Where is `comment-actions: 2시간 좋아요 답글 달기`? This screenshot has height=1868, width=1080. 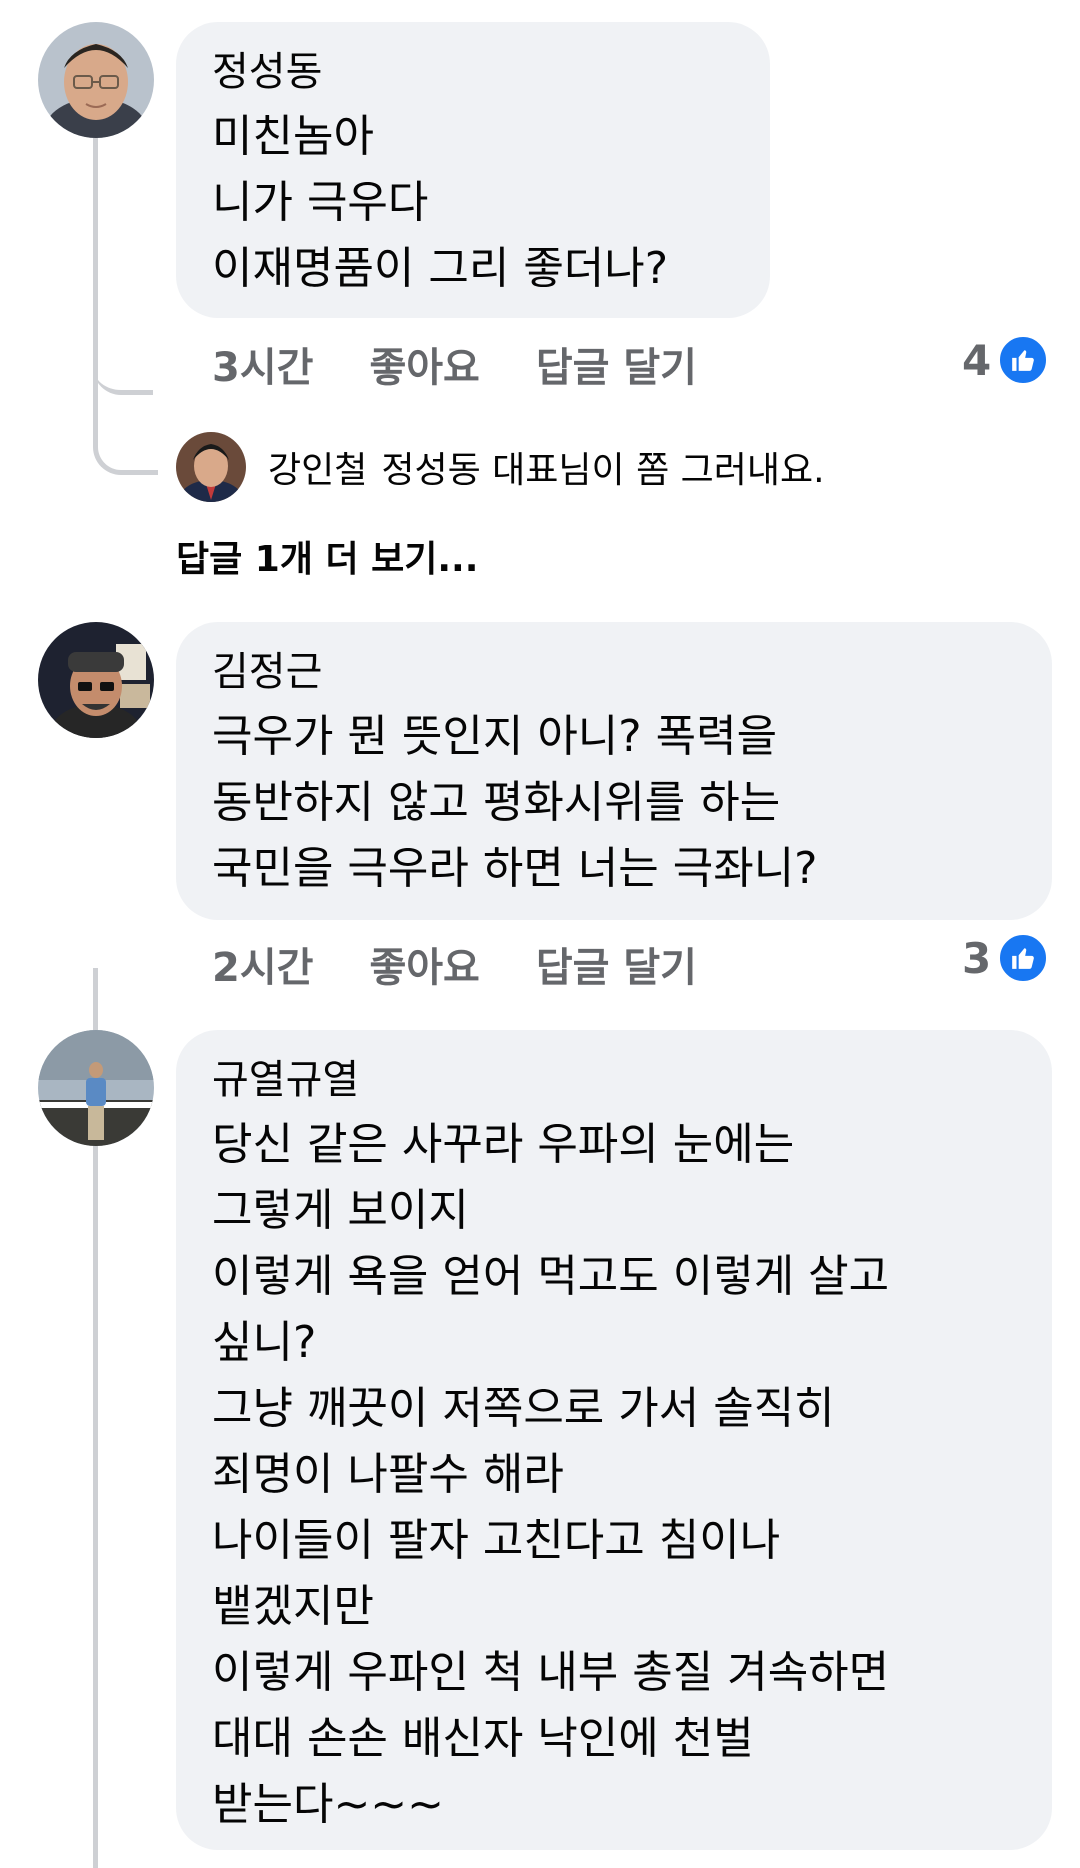
comment-actions: 2시간 좋아요 답글 달기 is located at coordinates (482, 964).